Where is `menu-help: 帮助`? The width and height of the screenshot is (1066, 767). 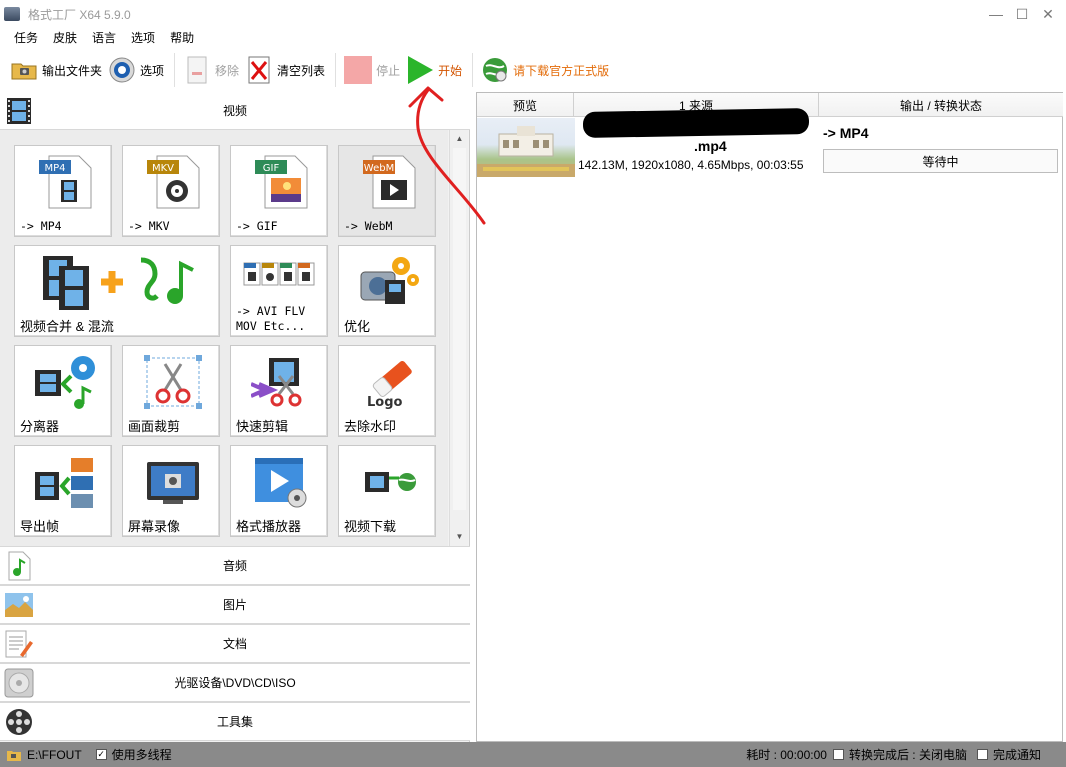
menu-help: 帮助 is located at coordinates (182, 37).